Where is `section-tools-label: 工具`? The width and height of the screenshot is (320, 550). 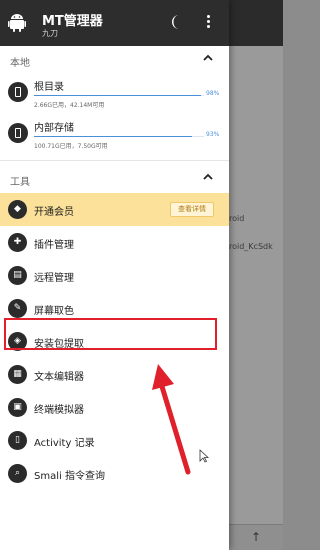
section-tools-label: 工具 is located at coordinates (20, 182).